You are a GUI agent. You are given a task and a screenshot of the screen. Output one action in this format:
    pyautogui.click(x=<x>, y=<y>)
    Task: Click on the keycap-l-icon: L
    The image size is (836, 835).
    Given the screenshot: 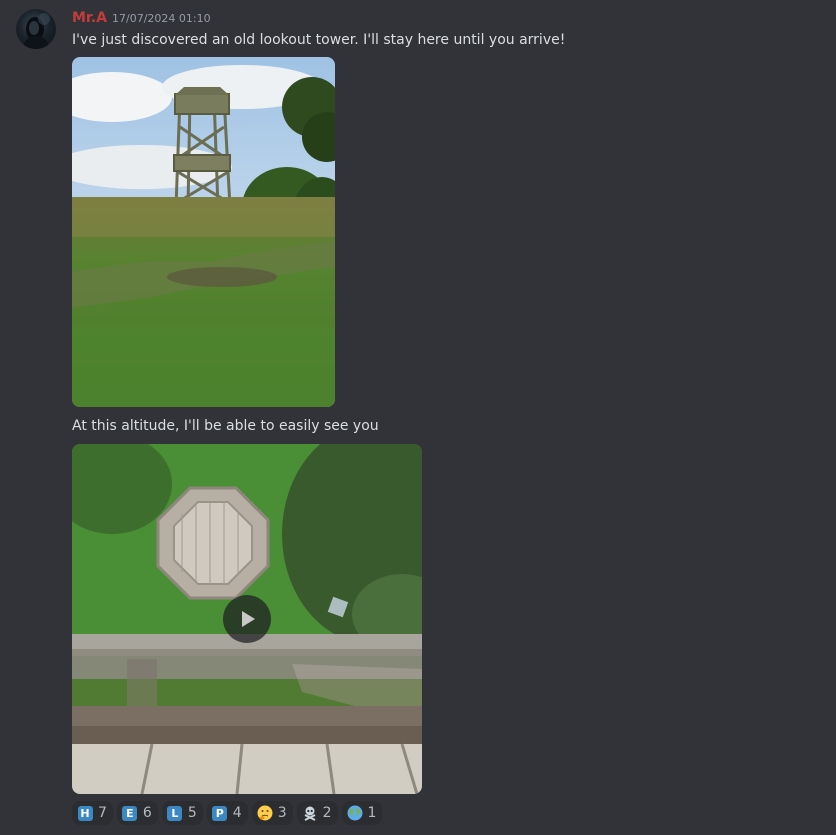 What is the action you would take?
    pyautogui.click(x=175, y=813)
    